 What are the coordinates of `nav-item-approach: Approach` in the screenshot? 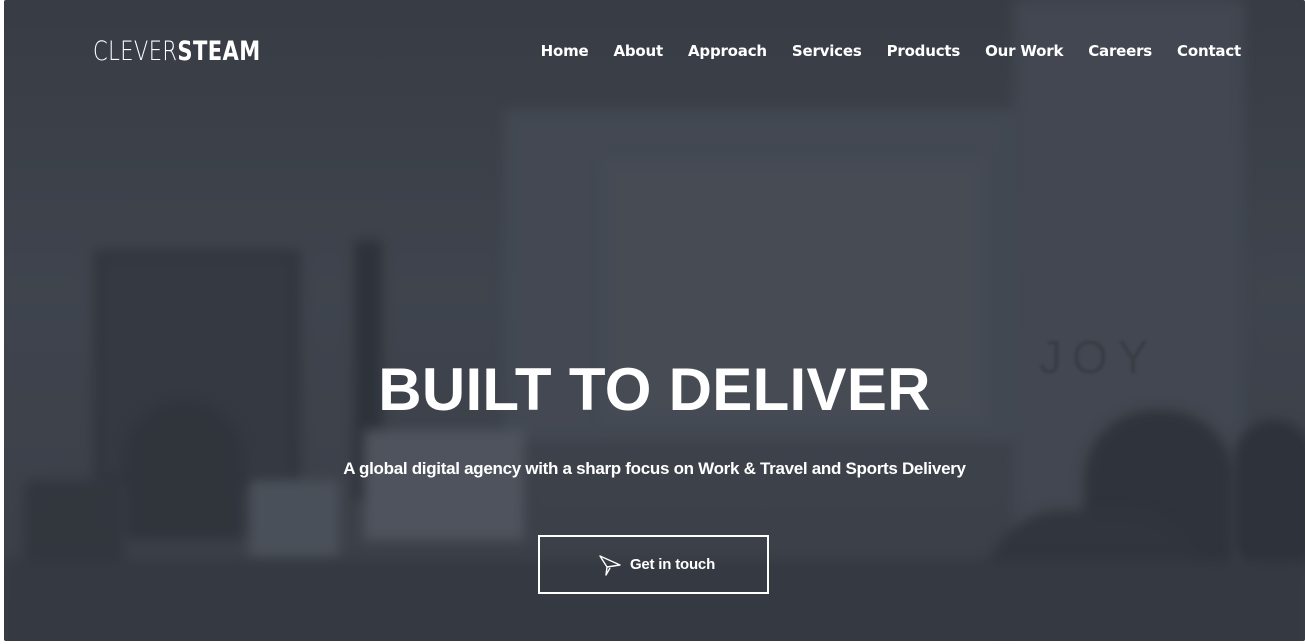 It's located at (727, 51).